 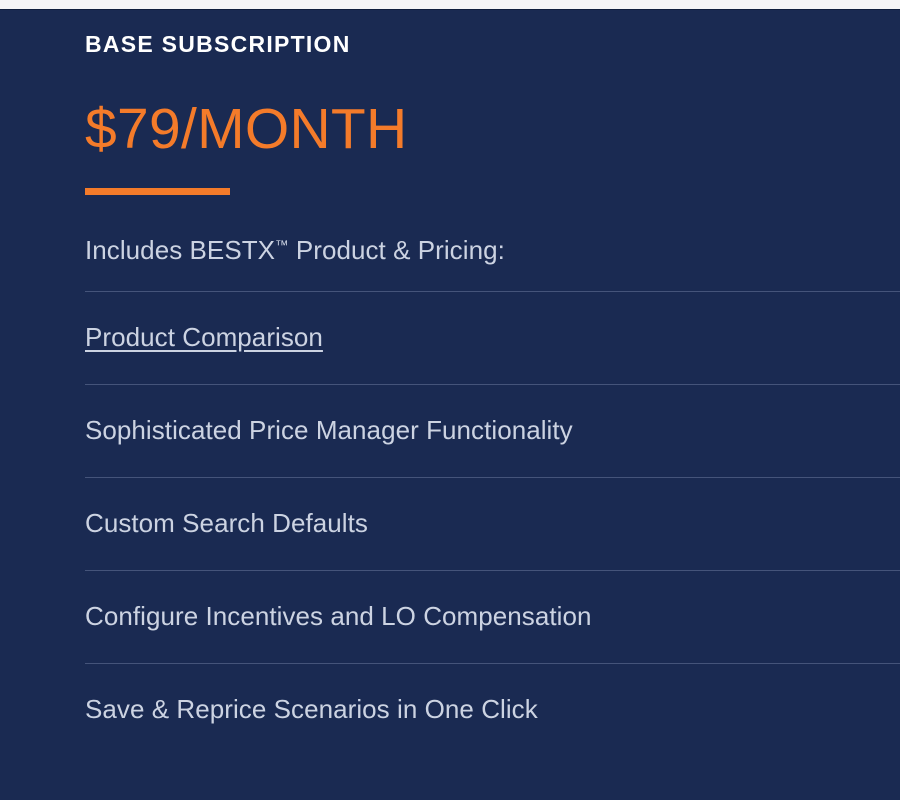 I want to click on plan-price: $79/MONTH, so click(x=492, y=128).